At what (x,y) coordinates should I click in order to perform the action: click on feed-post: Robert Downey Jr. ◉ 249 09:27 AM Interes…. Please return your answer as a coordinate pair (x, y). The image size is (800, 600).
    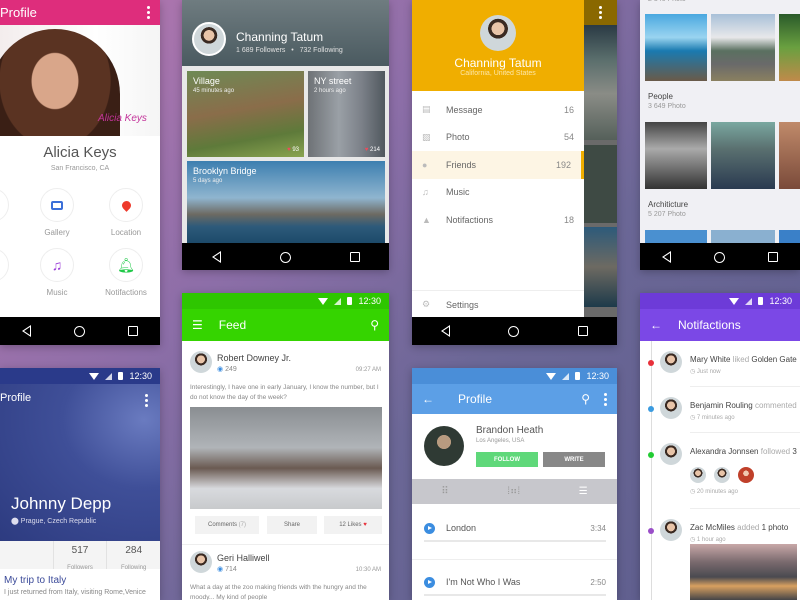
    Looking at the image, I should click on (285, 446).